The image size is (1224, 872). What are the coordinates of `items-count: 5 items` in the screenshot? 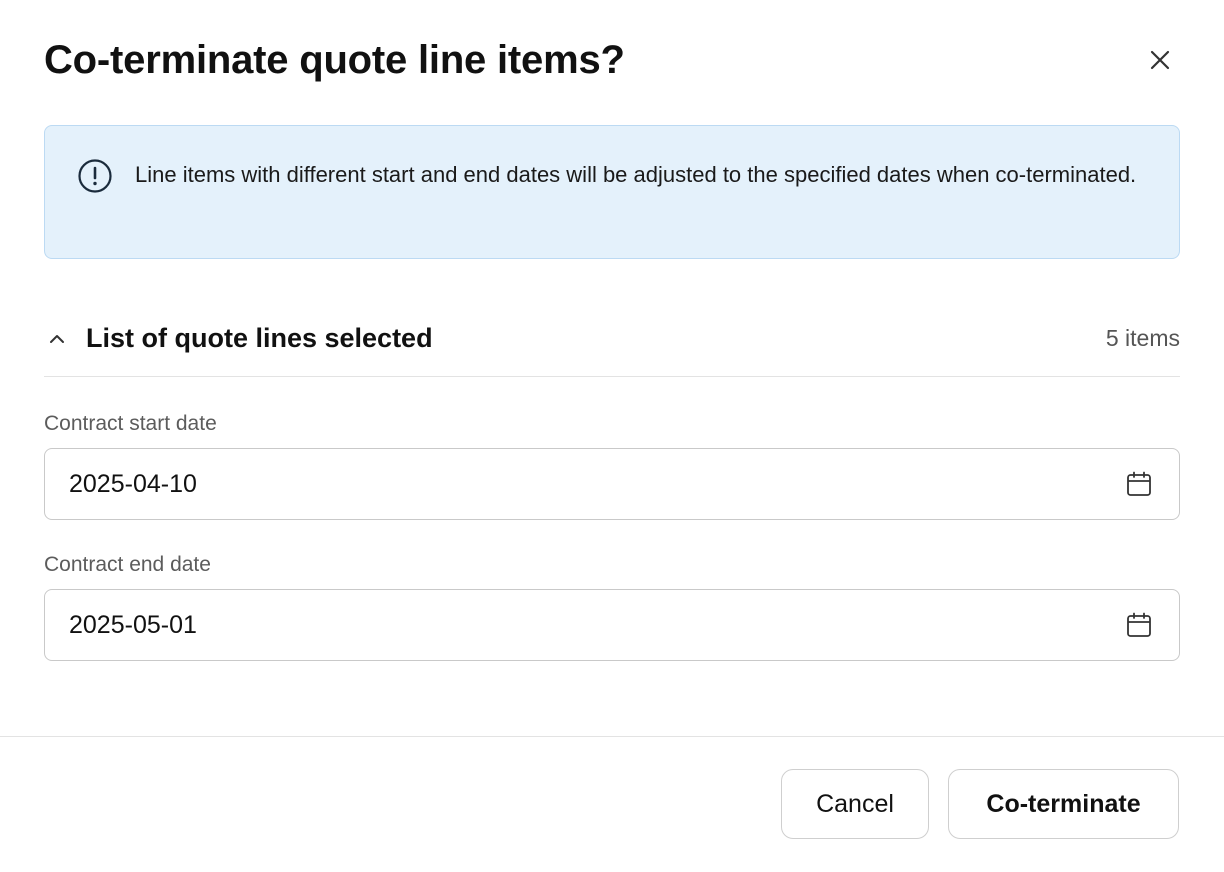 It's located at (1142, 338).